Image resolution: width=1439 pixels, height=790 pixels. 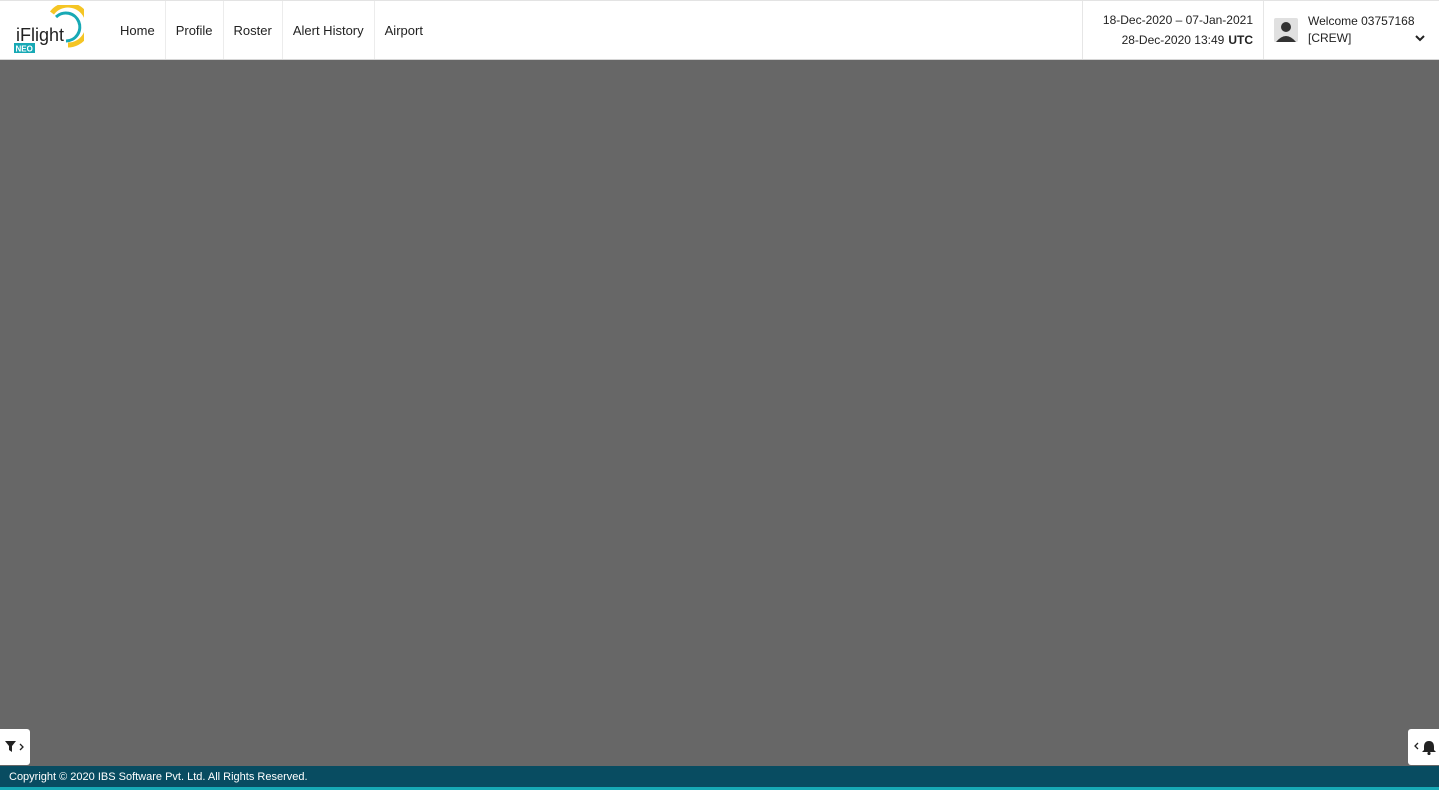 I want to click on app-logo: iFlight NEO, so click(x=52, y=30).